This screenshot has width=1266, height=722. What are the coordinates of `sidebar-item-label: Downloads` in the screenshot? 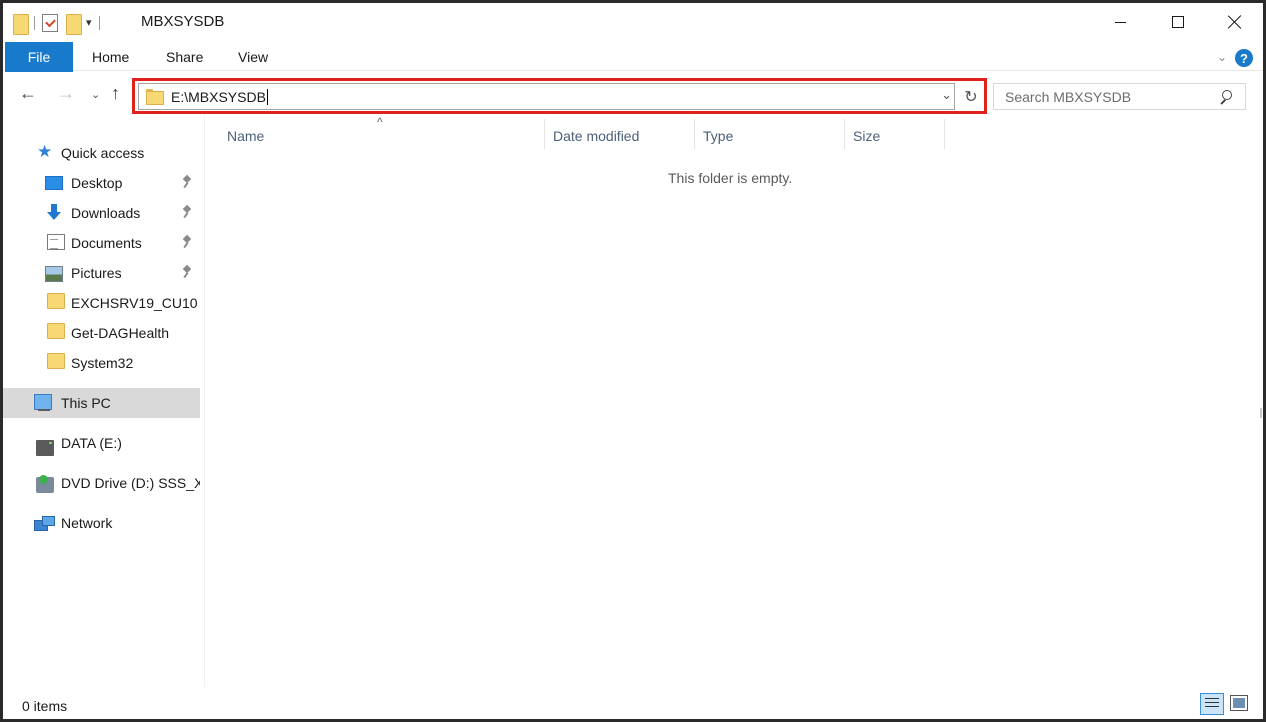 It's located at (106, 213).